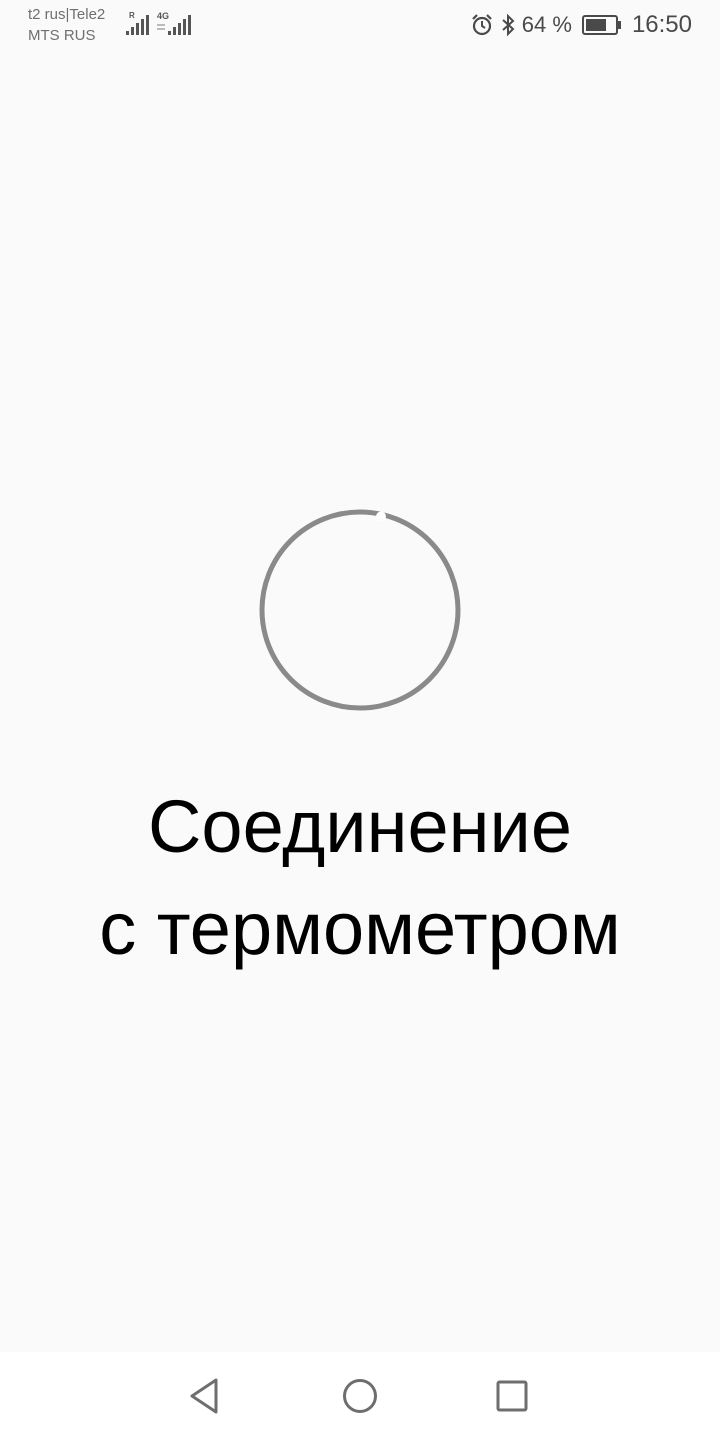  I want to click on carrier-2: MTS RUS, so click(62, 35).